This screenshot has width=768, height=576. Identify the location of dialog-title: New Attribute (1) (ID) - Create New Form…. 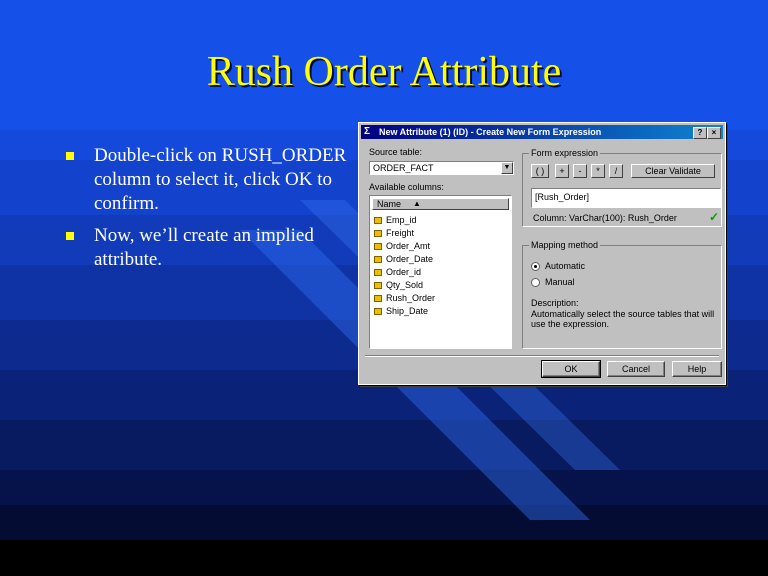
(490, 132).